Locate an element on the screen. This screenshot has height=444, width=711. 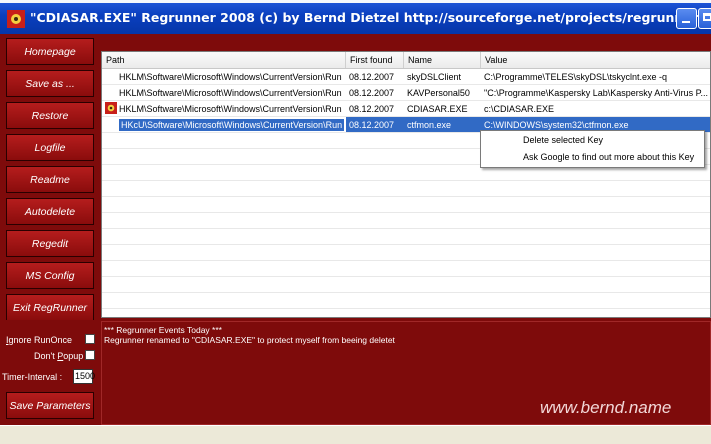
dont-popup-label: Don't Popup is located at coordinates (59, 356).